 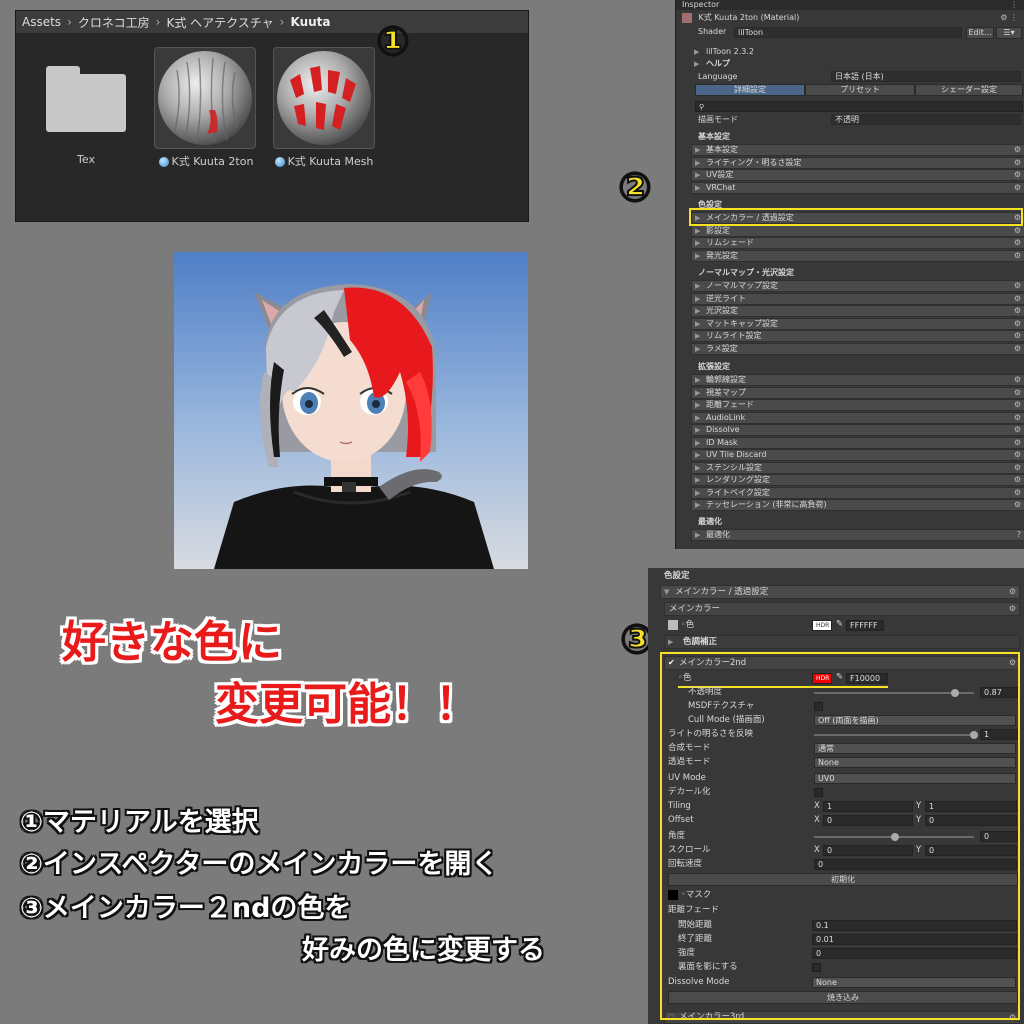 What do you see at coordinates (999, 734) in the screenshot?
I see `light-field: 1` at bounding box center [999, 734].